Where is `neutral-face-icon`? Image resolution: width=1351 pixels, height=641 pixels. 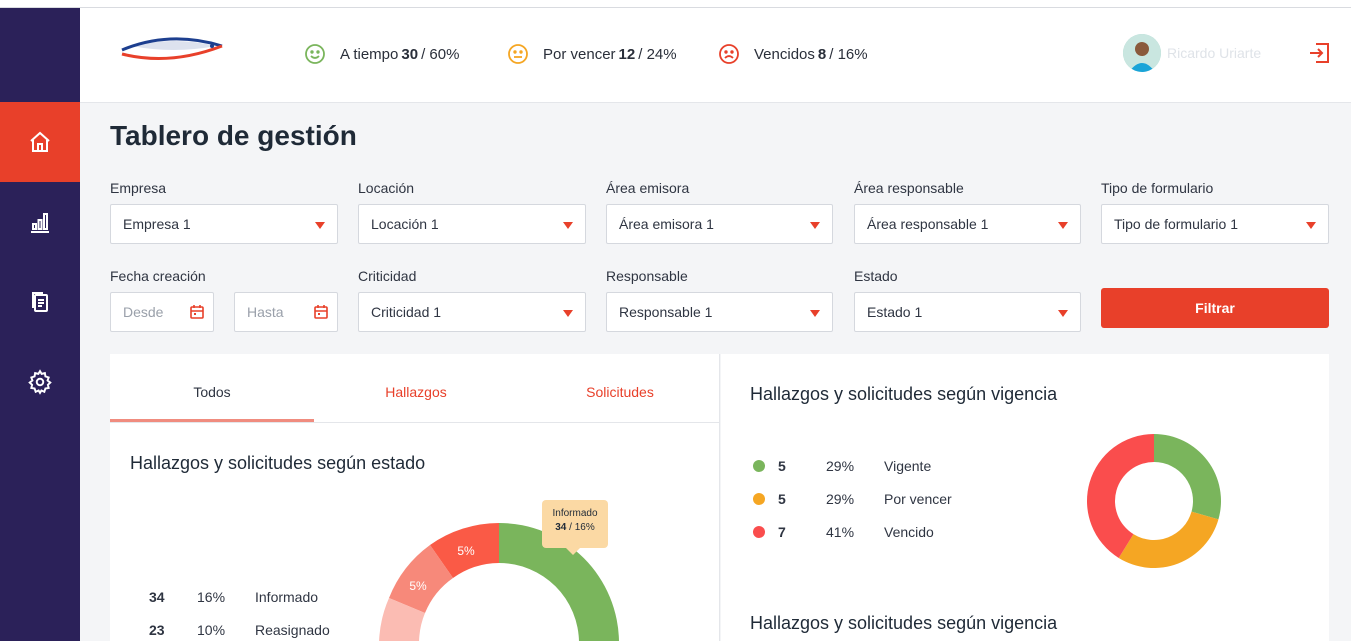 neutral-face-icon is located at coordinates (518, 54).